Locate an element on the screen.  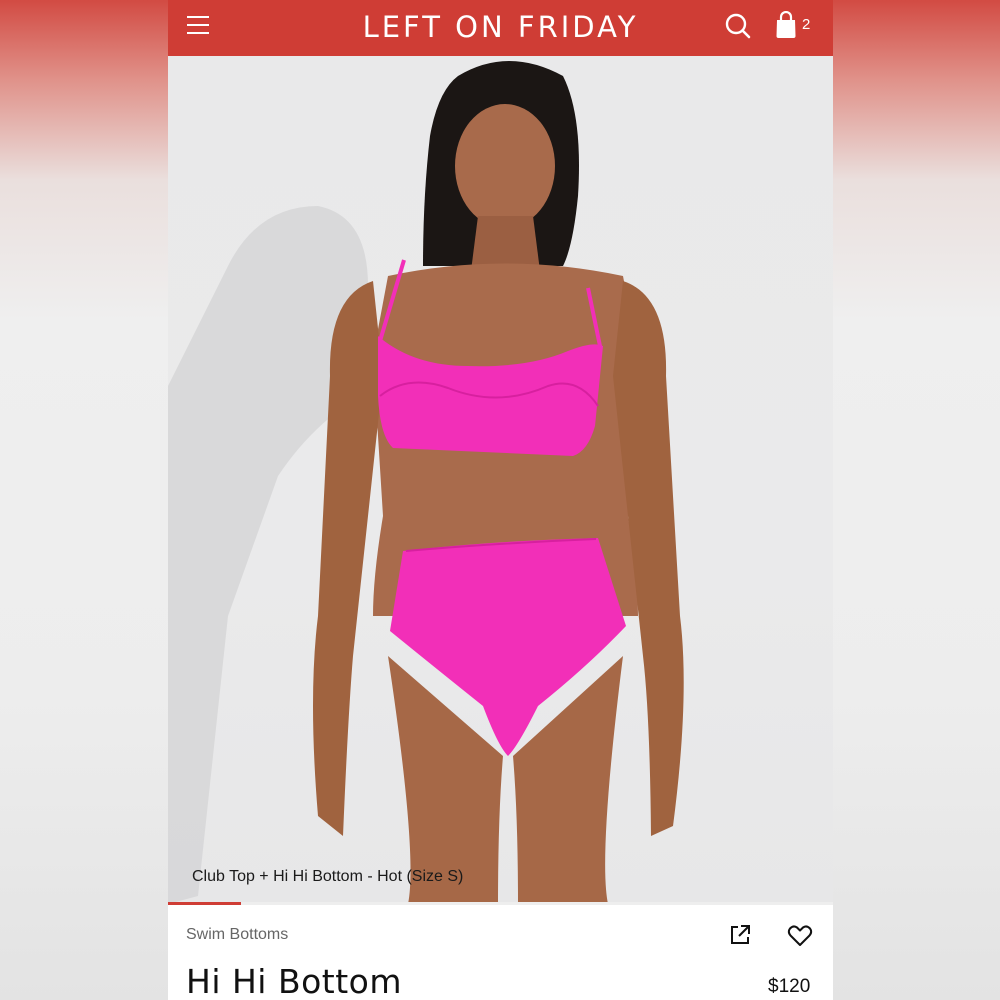
image-caption: Club Top + Hi Hi Bottom - Hot (Size S) is located at coordinates (328, 876).